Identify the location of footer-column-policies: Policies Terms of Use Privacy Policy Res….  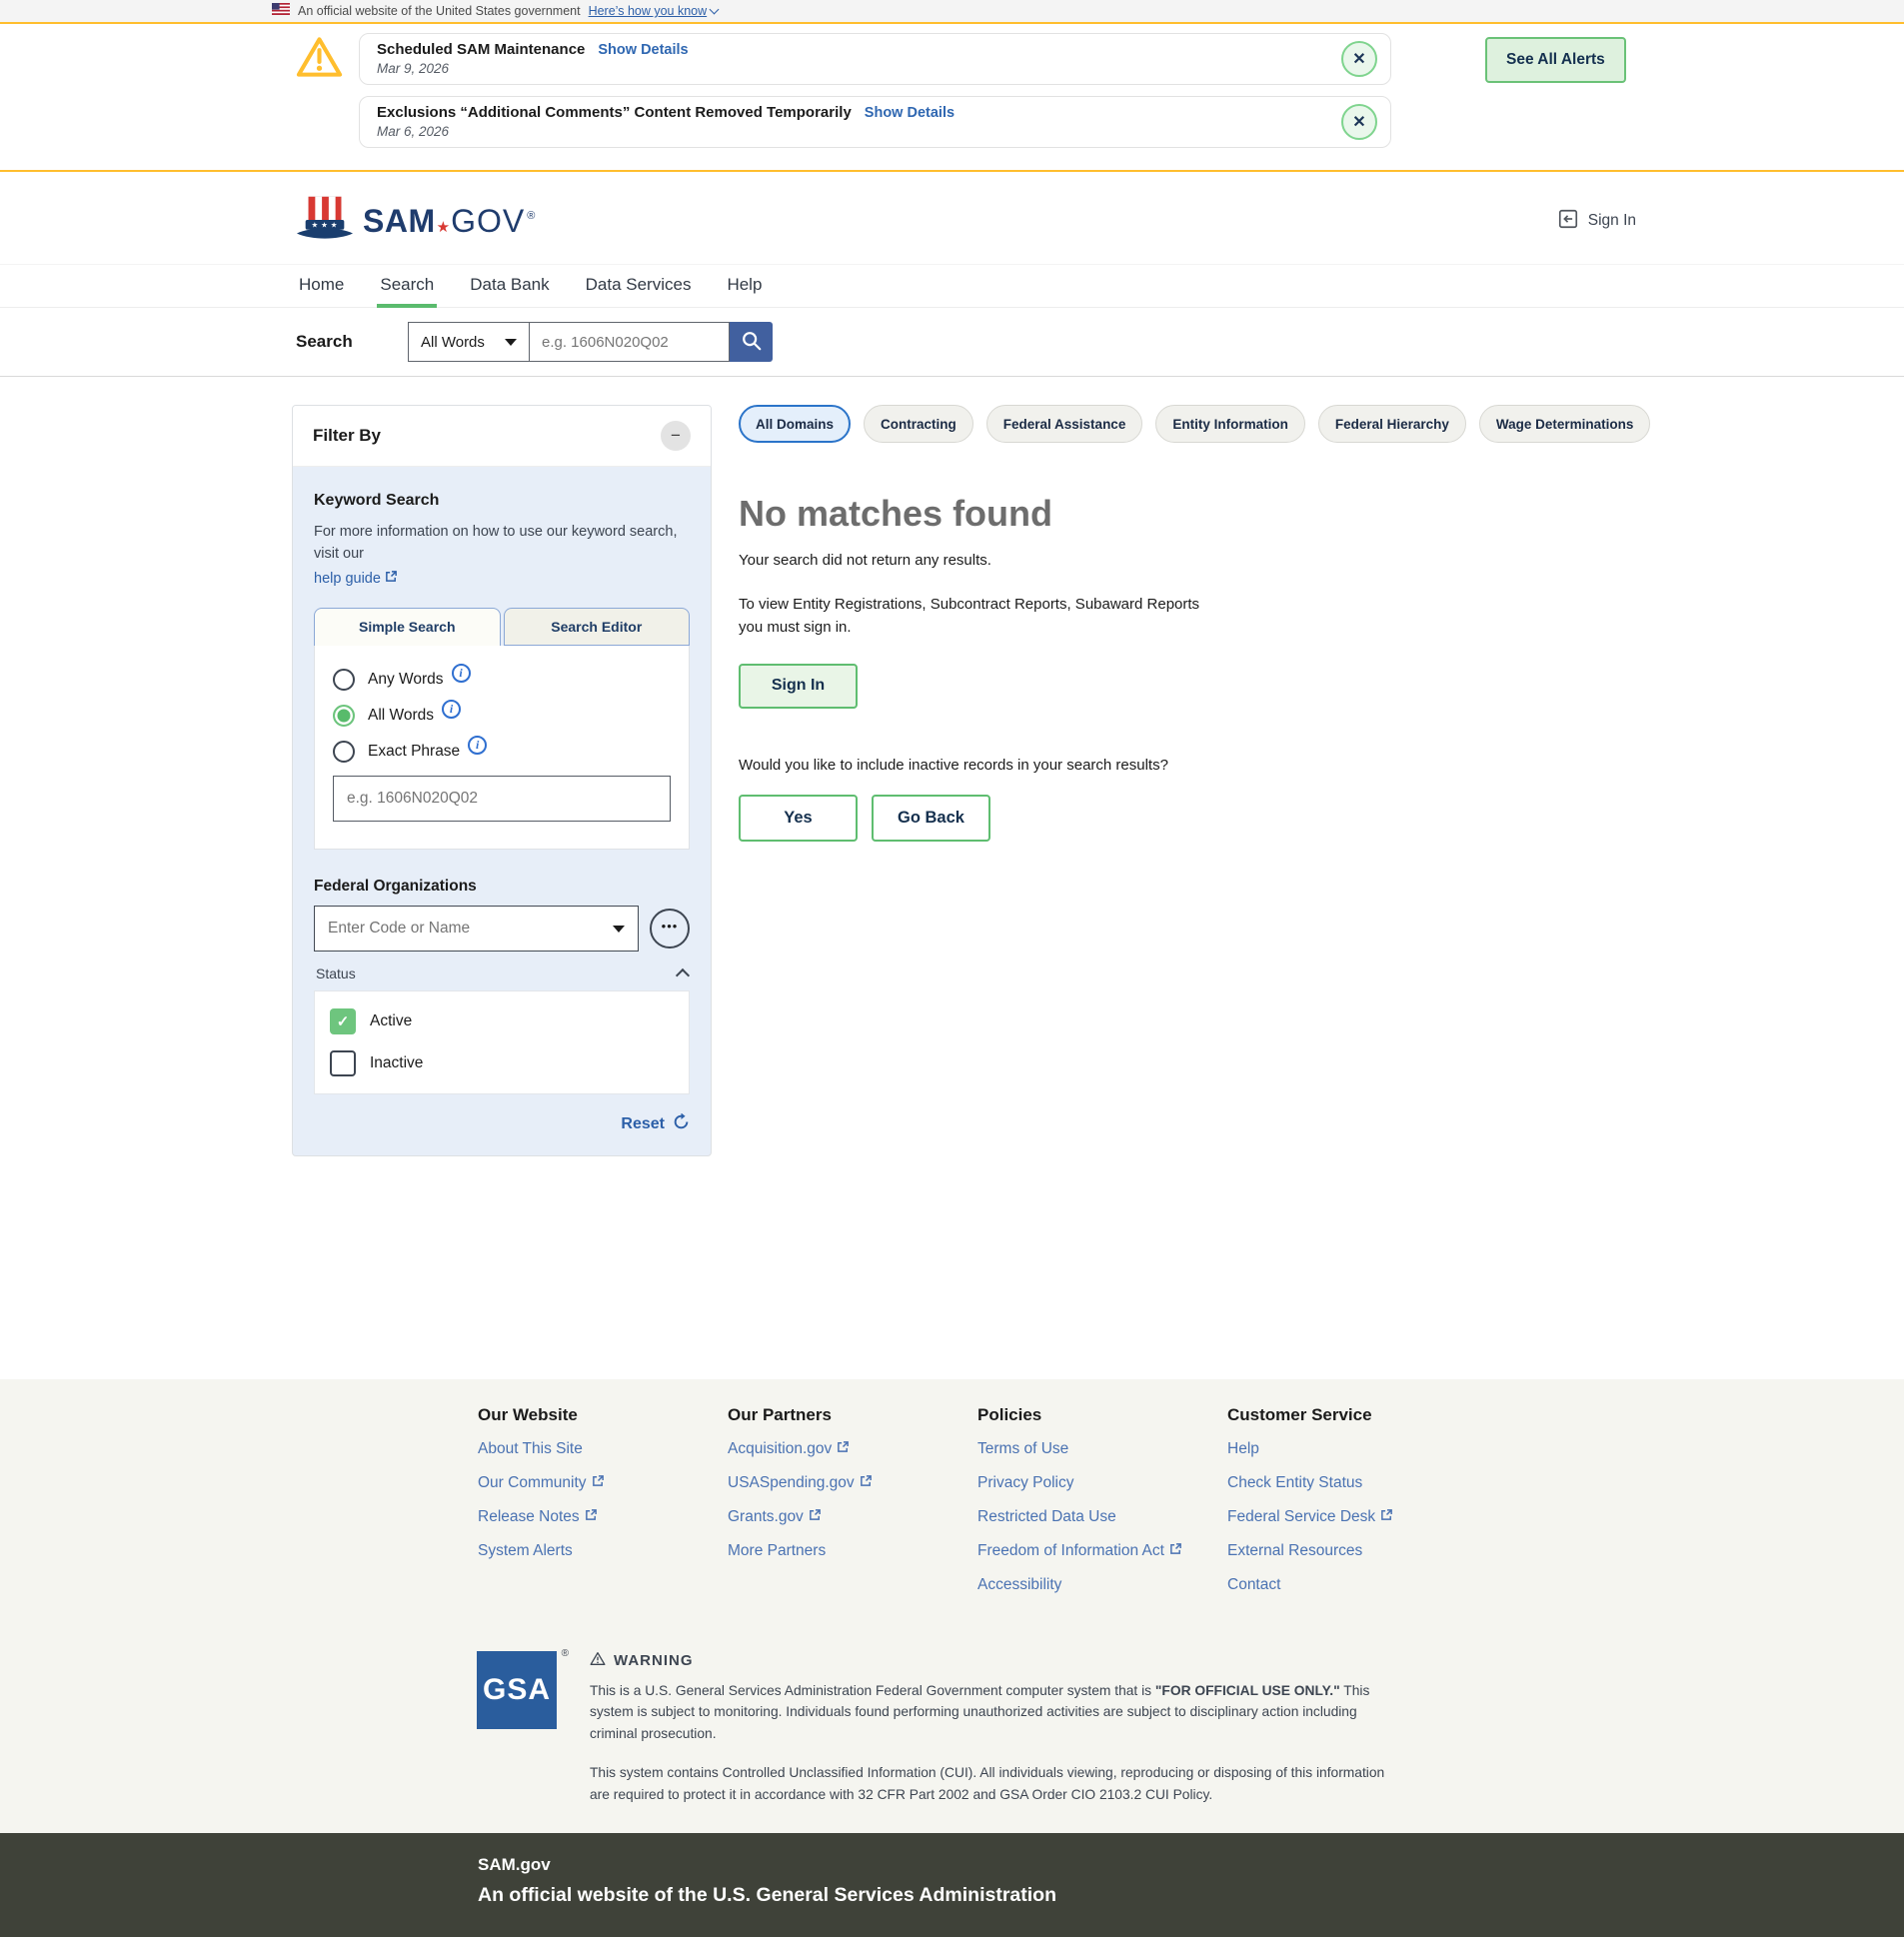
(1102, 1500).